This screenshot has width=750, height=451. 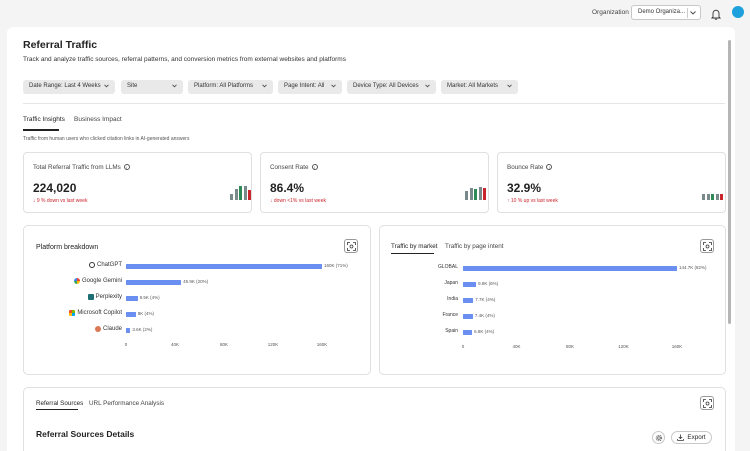 What do you see at coordinates (126, 344) in the screenshot?
I see `platform-x-tick: 0` at bounding box center [126, 344].